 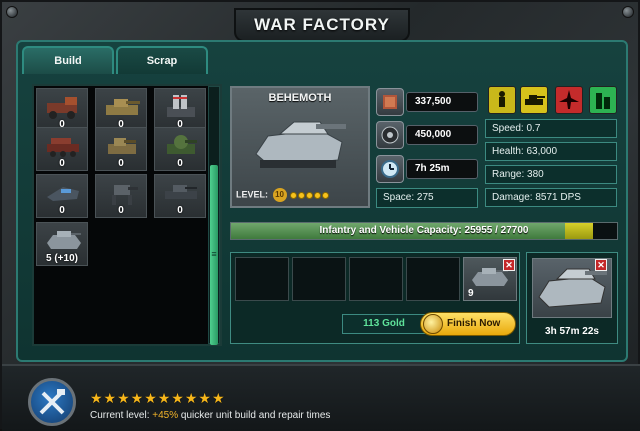 What do you see at coordinates (390, 135) in the screenshot?
I see `oil-icon` at bounding box center [390, 135].